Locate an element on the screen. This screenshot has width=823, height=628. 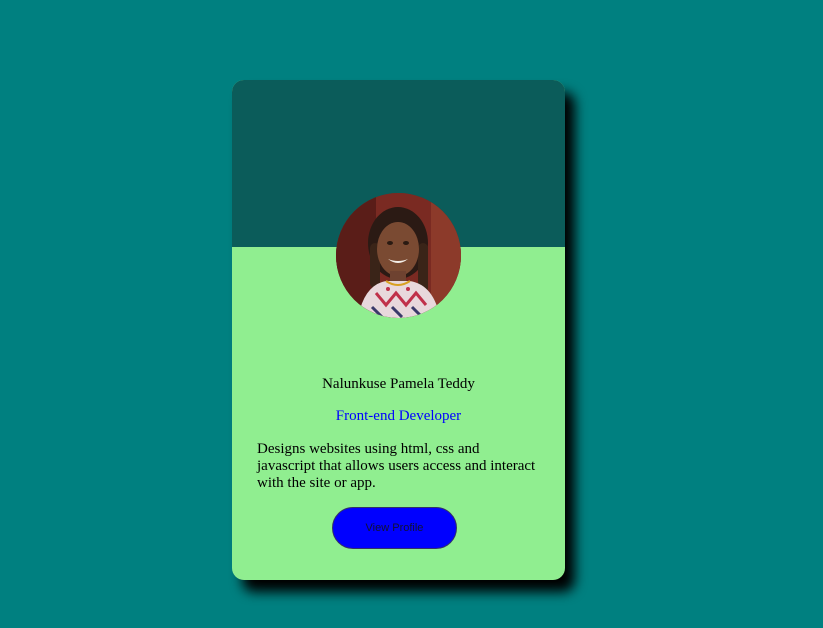
view-profile-button: View Profile is located at coordinates (394, 528).